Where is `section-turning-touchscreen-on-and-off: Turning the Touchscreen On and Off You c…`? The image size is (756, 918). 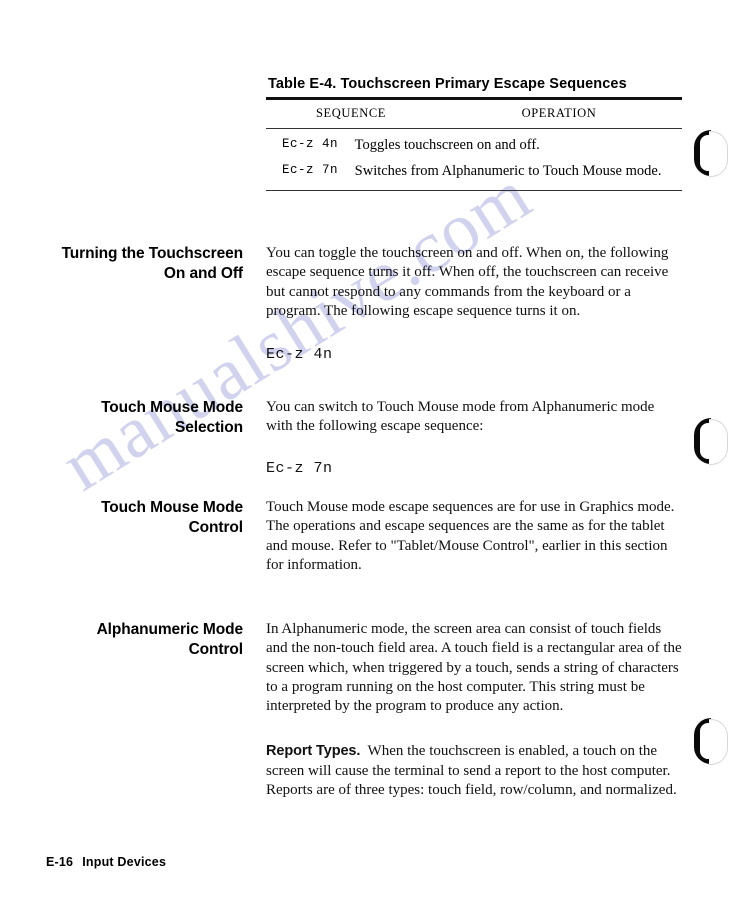
section-turning-touchscreen-on-and-off: Turning the Touchscreen On and Off You c… is located at coordinates (371, 304).